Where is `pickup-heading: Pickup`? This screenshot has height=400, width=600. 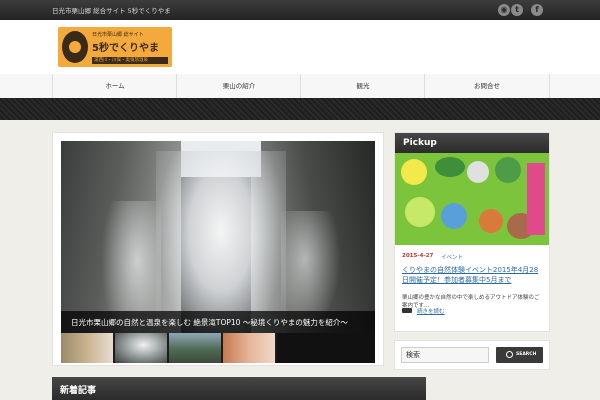 pickup-heading: Pickup is located at coordinates (420, 143).